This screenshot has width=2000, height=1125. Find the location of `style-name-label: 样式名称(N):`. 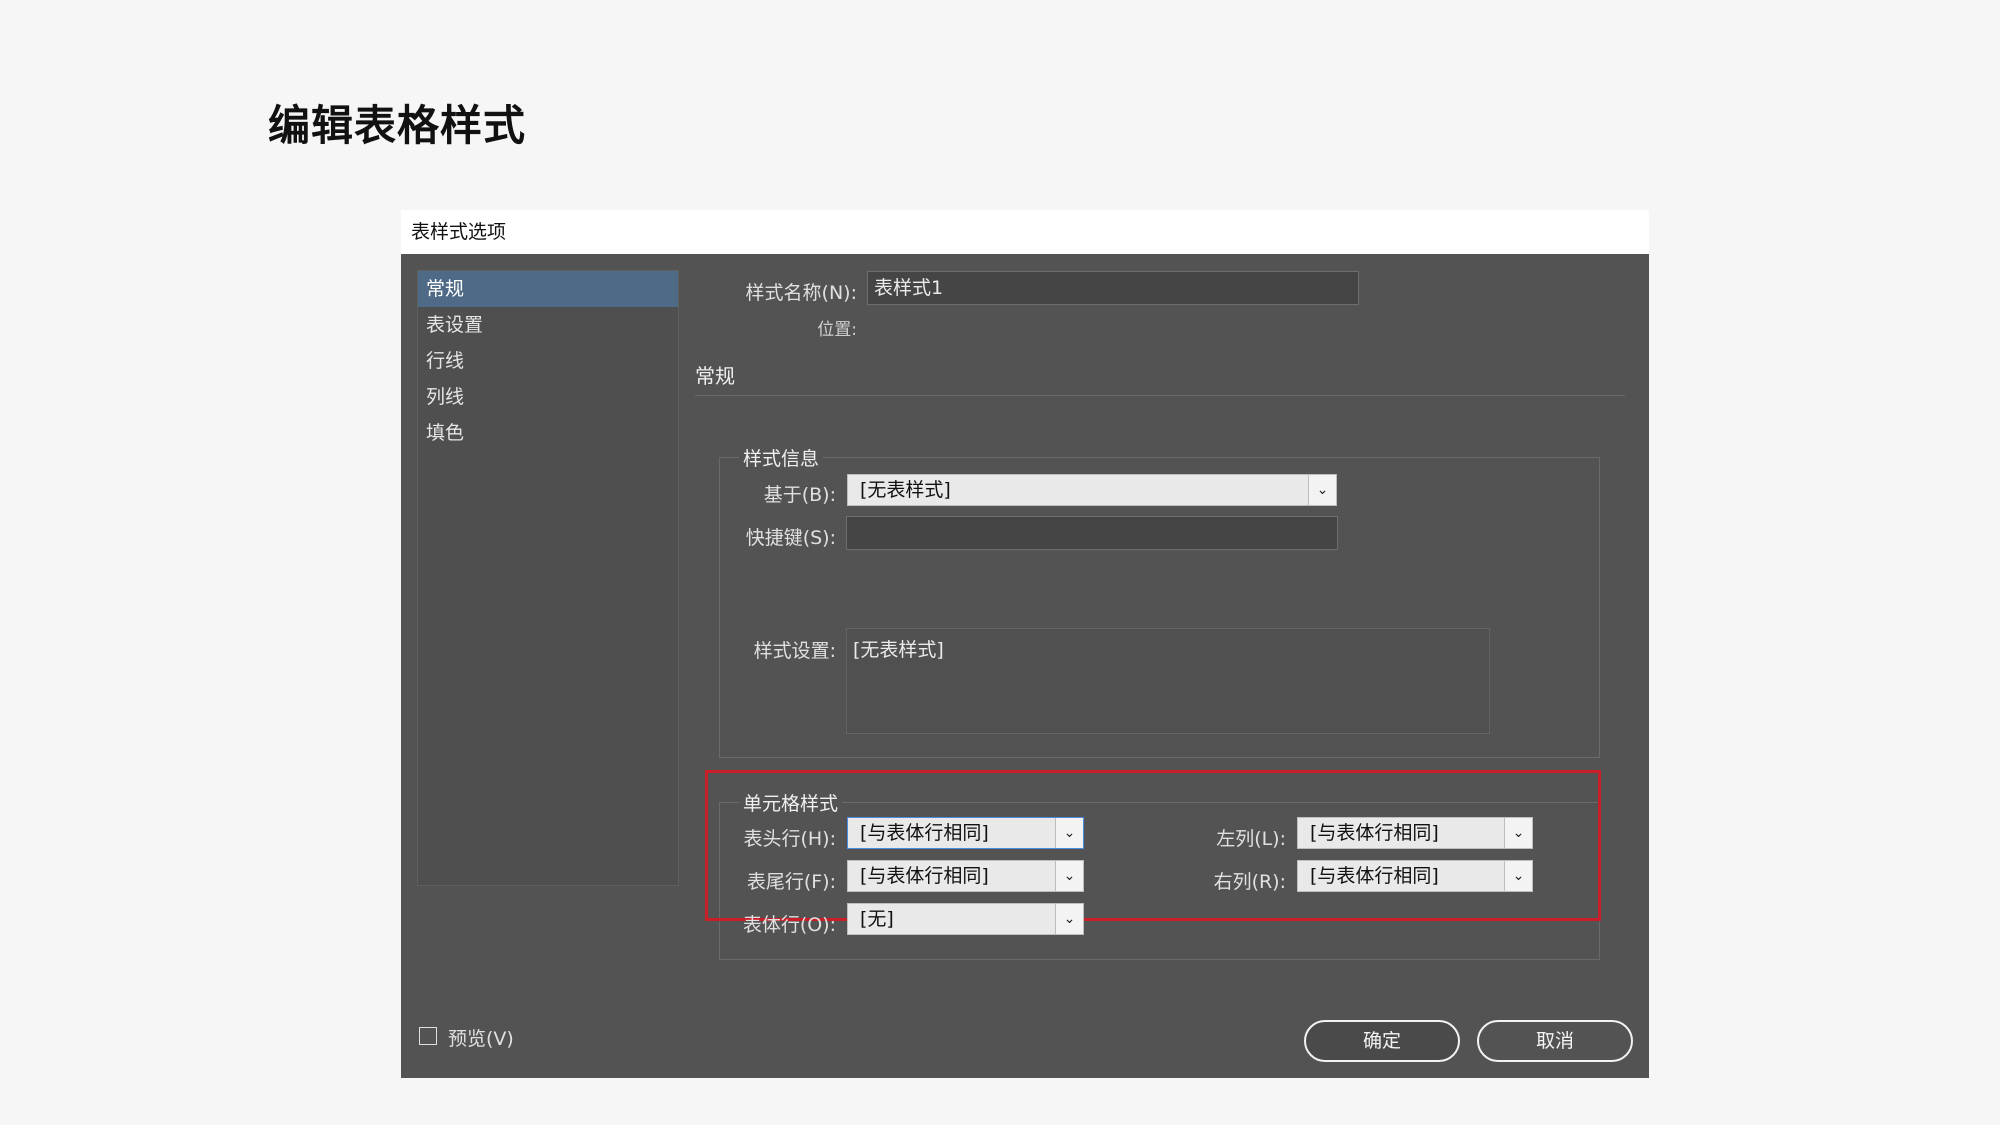

style-name-label: 样式名称(N): is located at coordinates (801, 293).